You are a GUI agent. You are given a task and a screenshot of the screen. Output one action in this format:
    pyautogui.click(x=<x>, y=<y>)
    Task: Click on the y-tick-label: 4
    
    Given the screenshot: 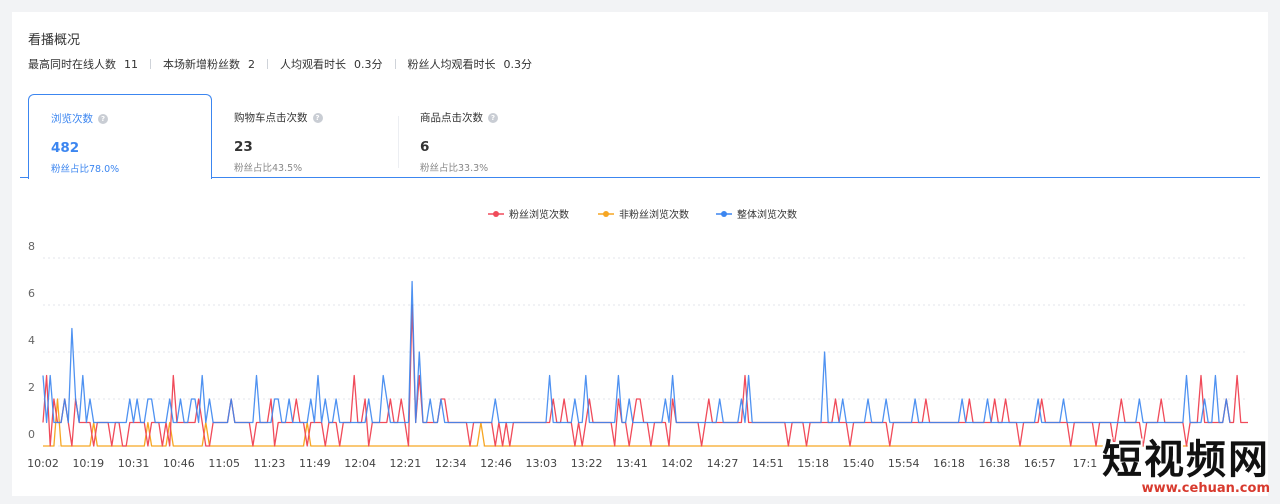 What is the action you would take?
    pyautogui.click(x=31, y=340)
    